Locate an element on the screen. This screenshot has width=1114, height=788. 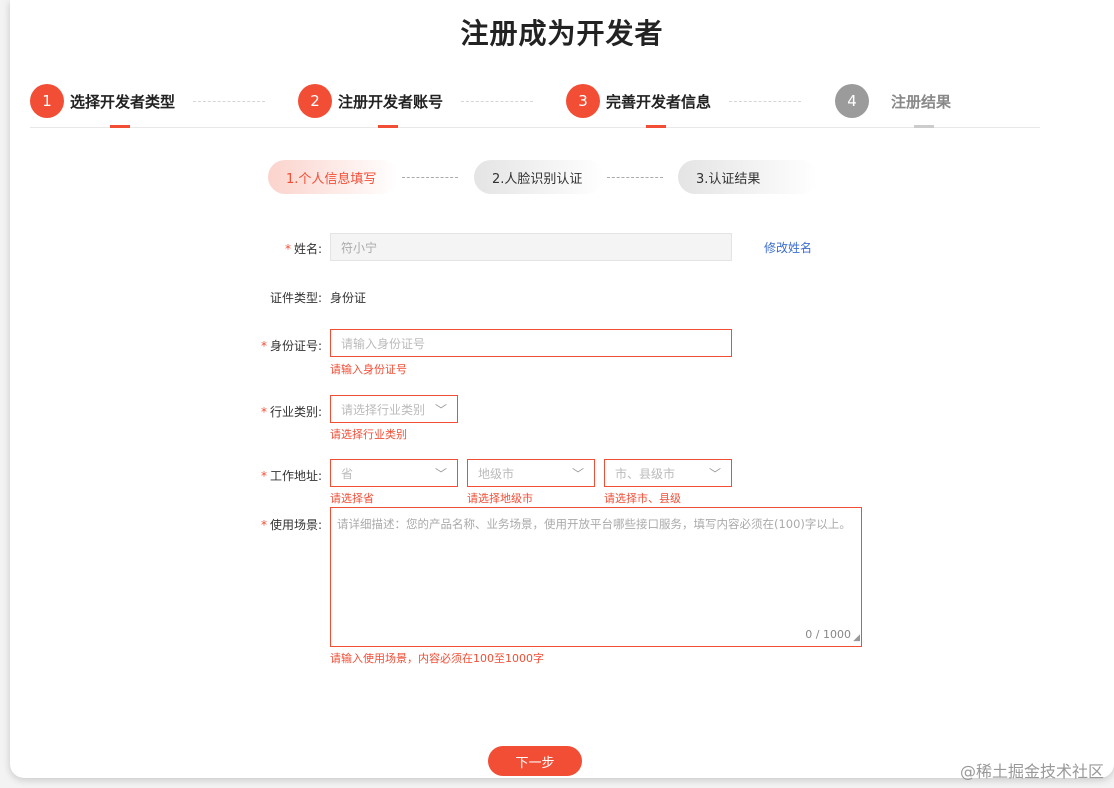
industry-select: 请选择行业类别 ﹀ is located at coordinates (394, 409).